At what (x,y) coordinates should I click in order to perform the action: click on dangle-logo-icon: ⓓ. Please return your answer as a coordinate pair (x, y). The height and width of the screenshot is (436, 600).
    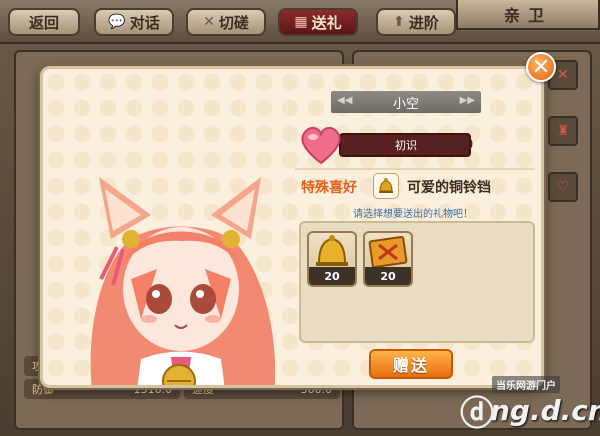
    Looking at the image, I should click on (477, 414).